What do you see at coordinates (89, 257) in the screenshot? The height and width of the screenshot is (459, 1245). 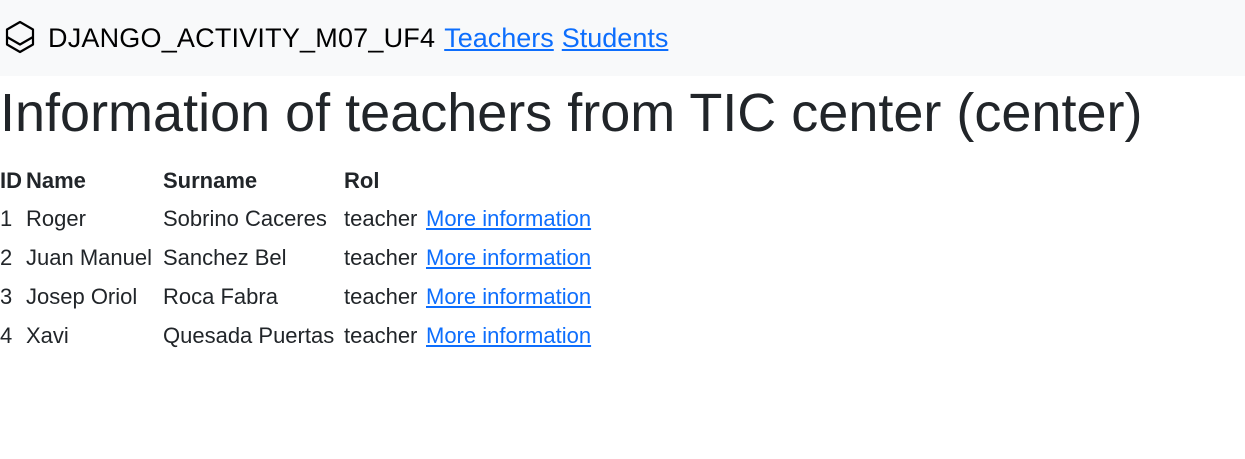 I see `cell-name: Juan Manuel` at bounding box center [89, 257].